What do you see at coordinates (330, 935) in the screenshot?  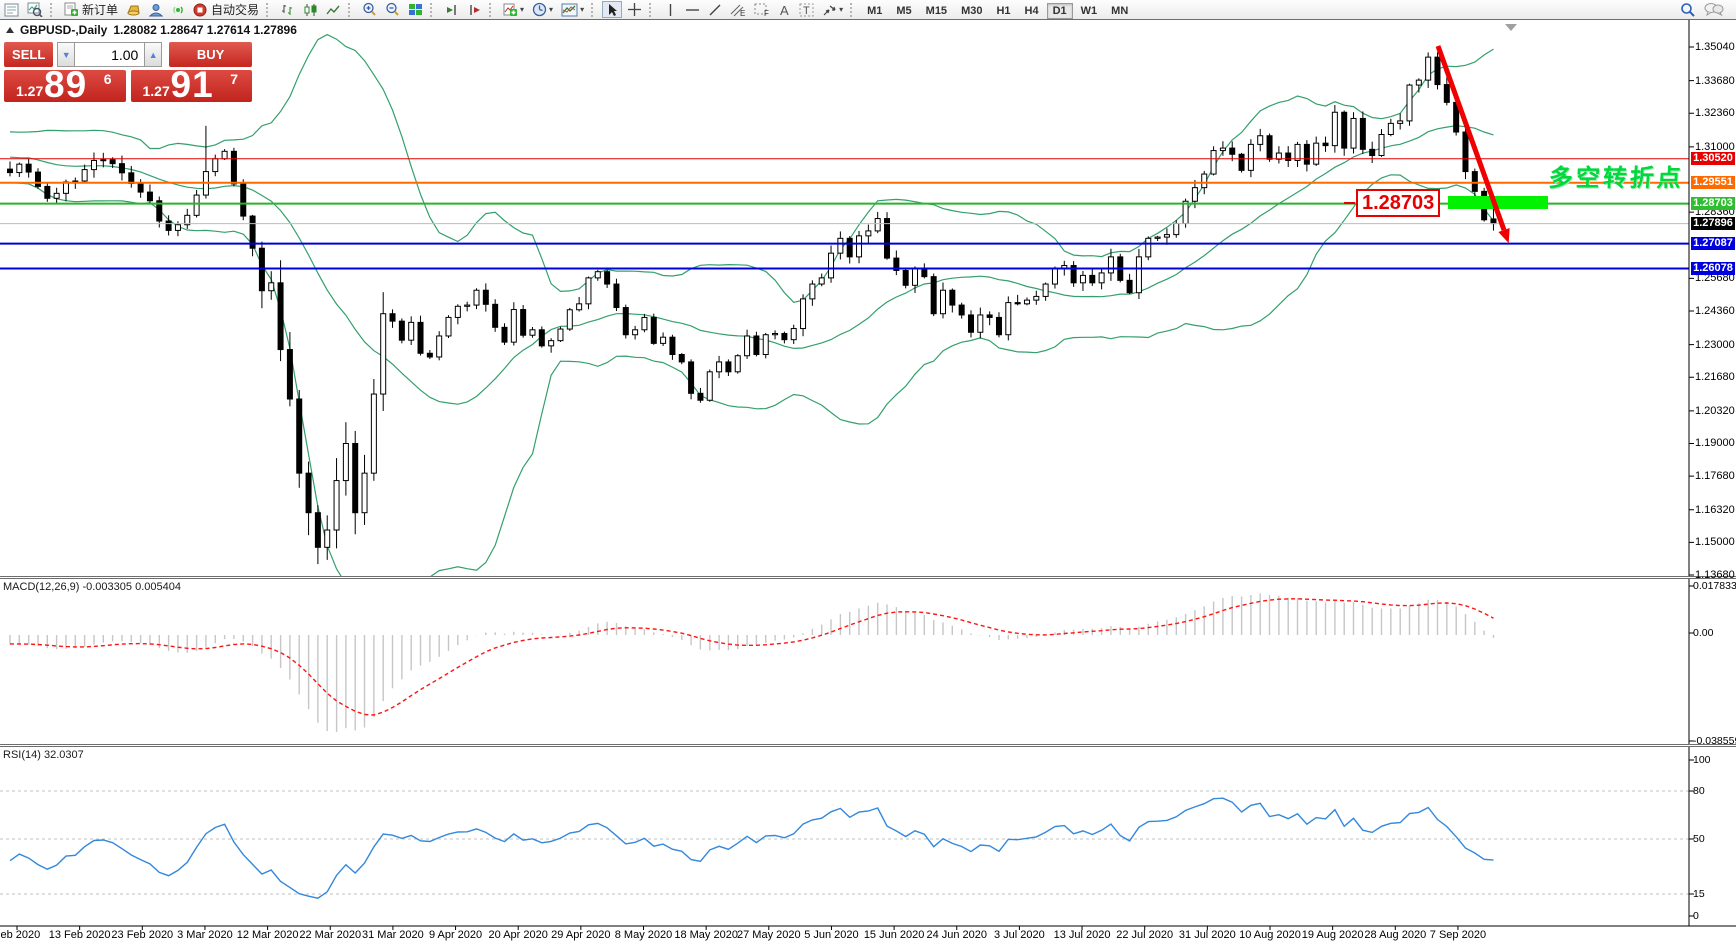 I see `date-tick-label: 22 Mar 2020` at bounding box center [330, 935].